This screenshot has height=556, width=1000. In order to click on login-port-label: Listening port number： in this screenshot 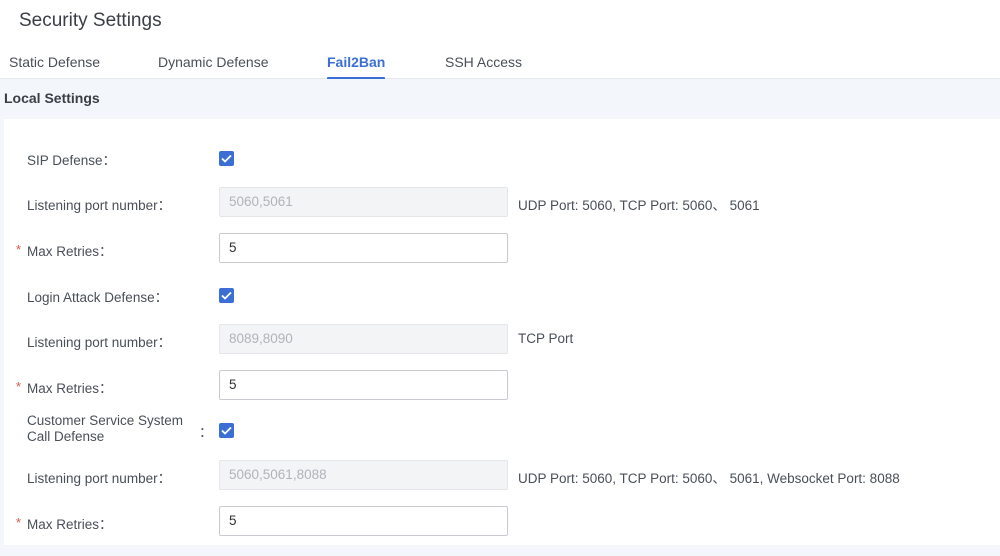, I will do `click(99, 342)`.